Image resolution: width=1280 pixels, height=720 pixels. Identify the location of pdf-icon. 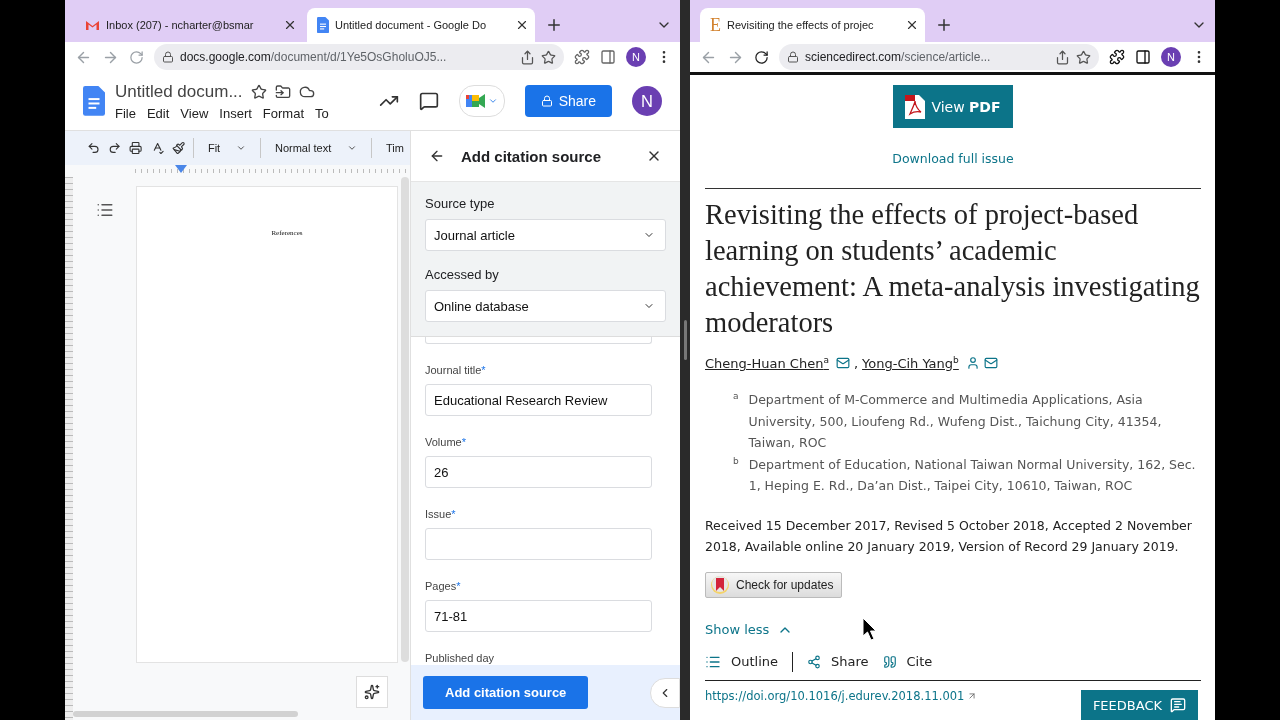
(915, 106).